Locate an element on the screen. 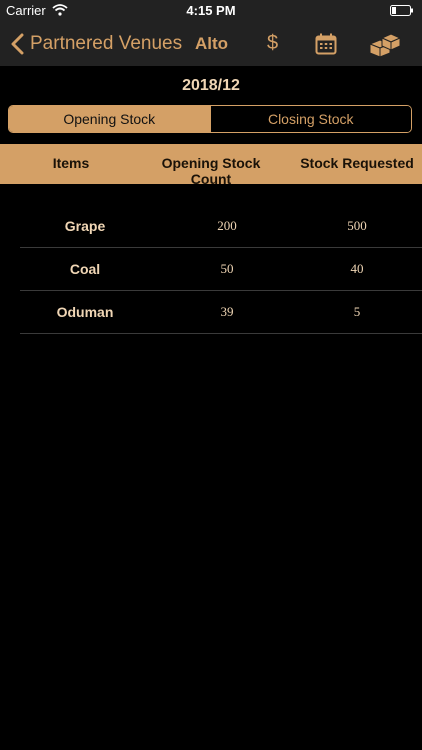 This screenshot has height=750, width=422. back-button: Partnered Venues is located at coordinates (96, 44).